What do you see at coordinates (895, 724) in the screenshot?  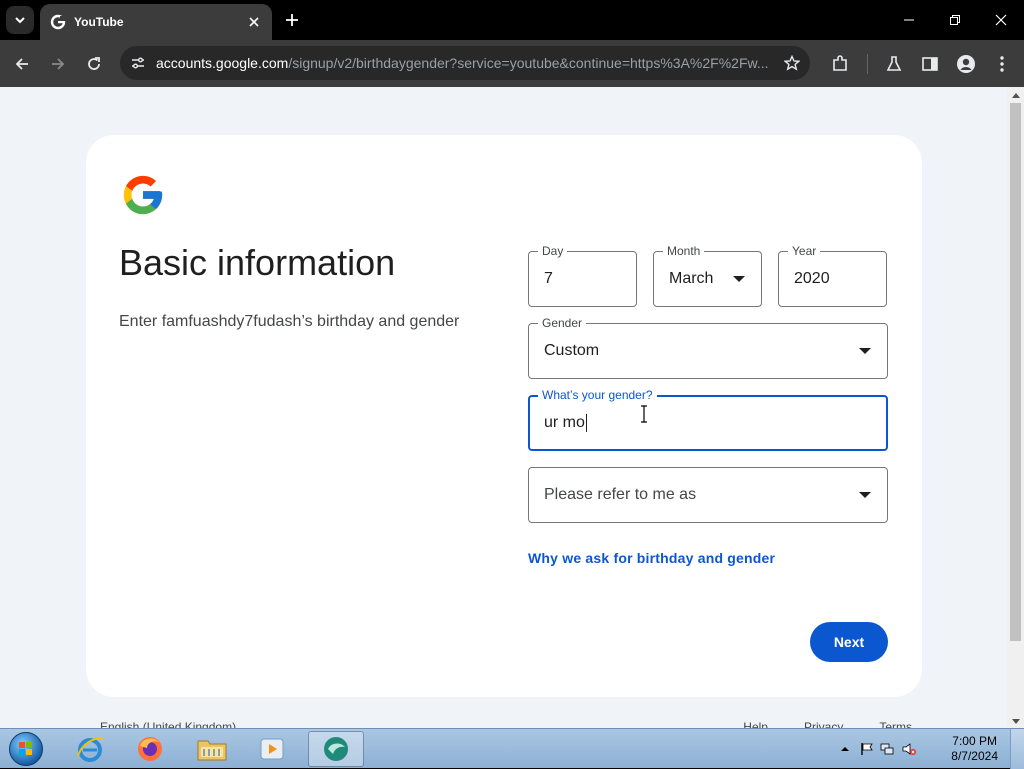 I see `footer-link-terms: Terms` at bounding box center [895, 724].